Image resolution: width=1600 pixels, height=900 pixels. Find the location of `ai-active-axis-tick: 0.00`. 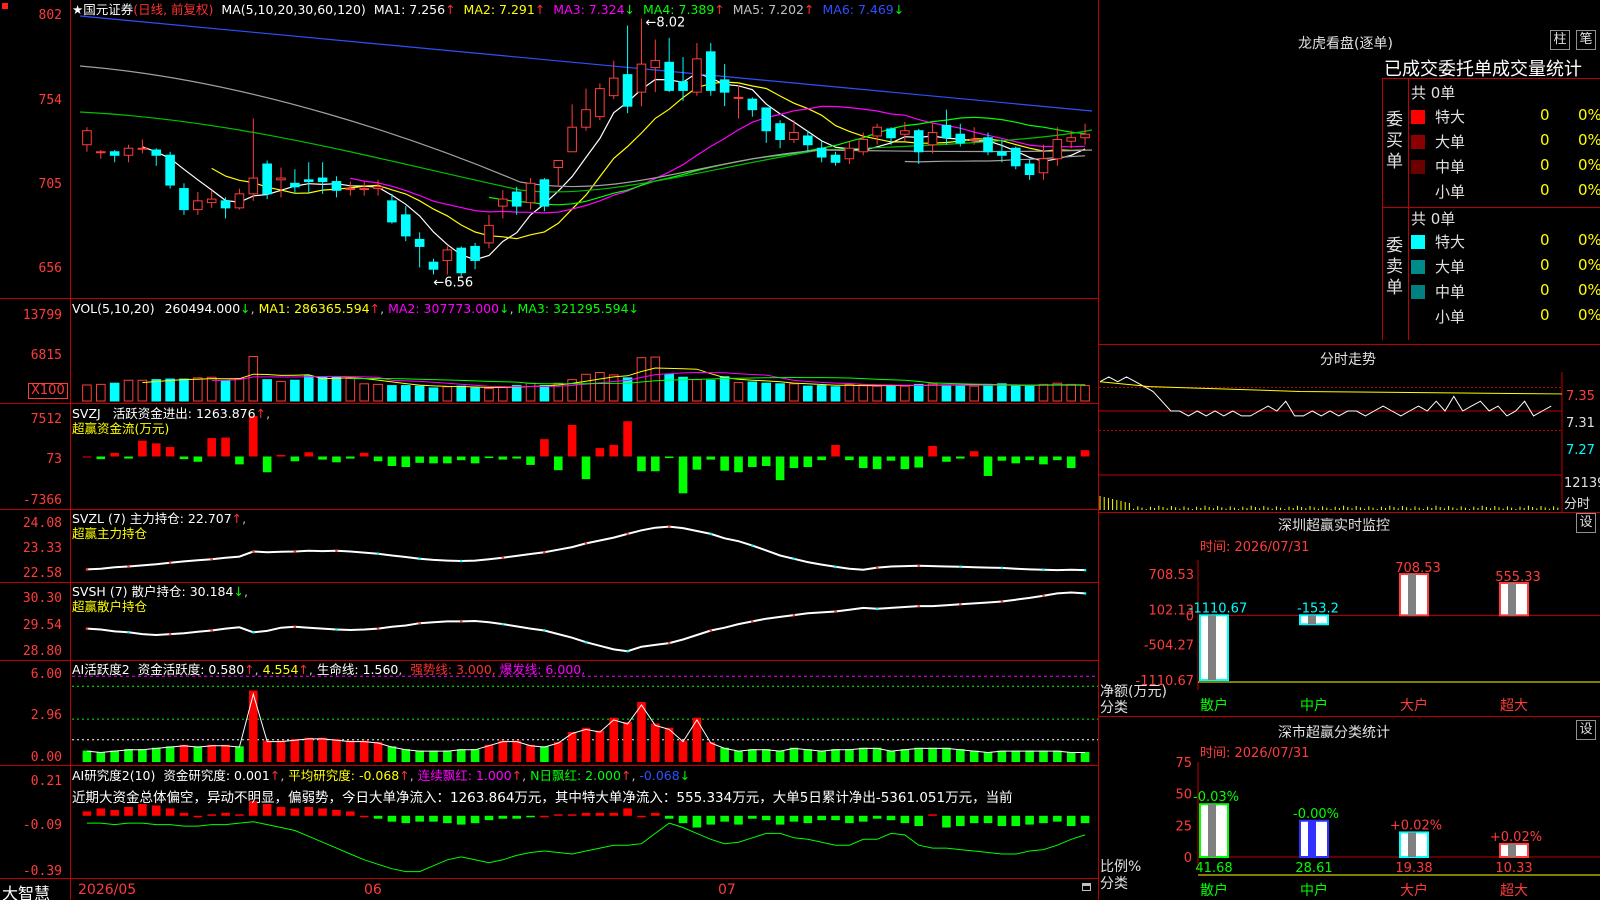

ai-active-axis-tick: 0.00 is located at coordinates (46, 757).